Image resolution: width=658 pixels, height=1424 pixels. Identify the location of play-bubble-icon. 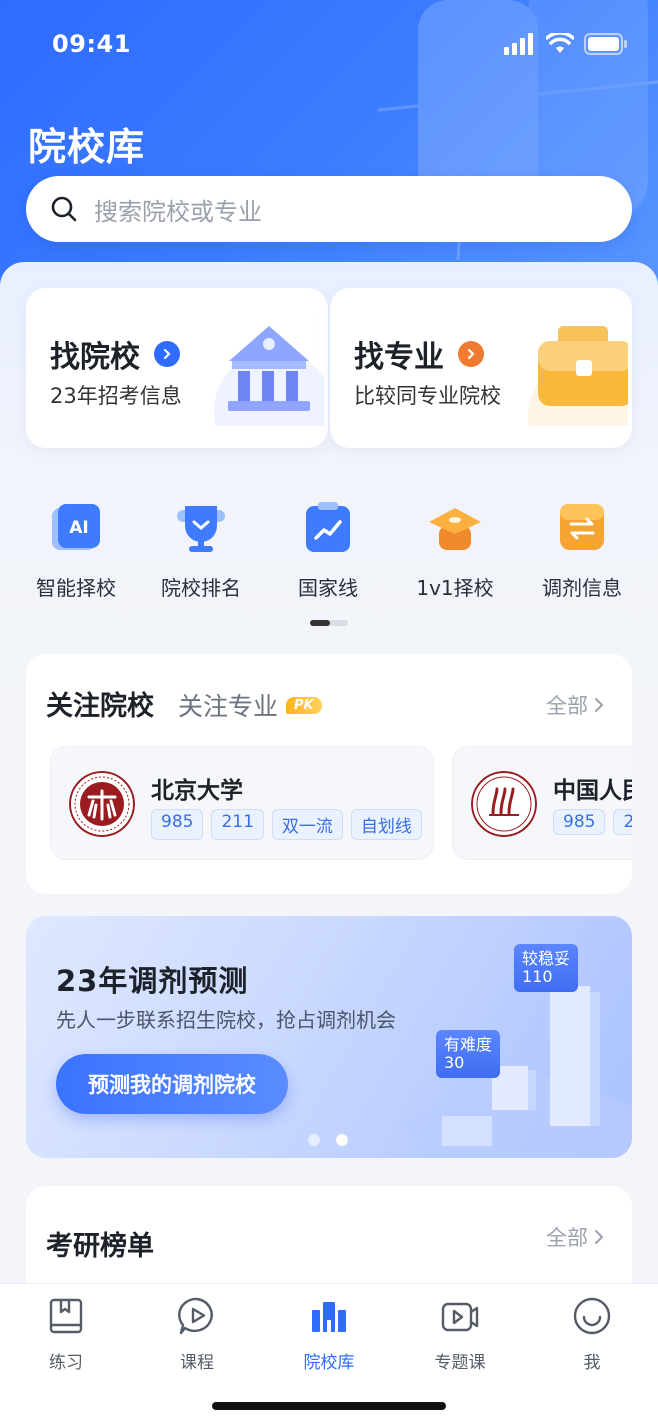
(195, 1316).